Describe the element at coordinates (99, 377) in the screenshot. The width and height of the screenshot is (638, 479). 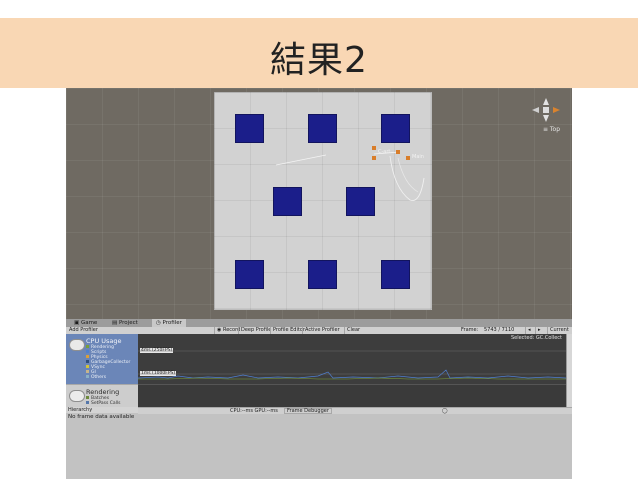
I see `legend-label: Others` at that location.